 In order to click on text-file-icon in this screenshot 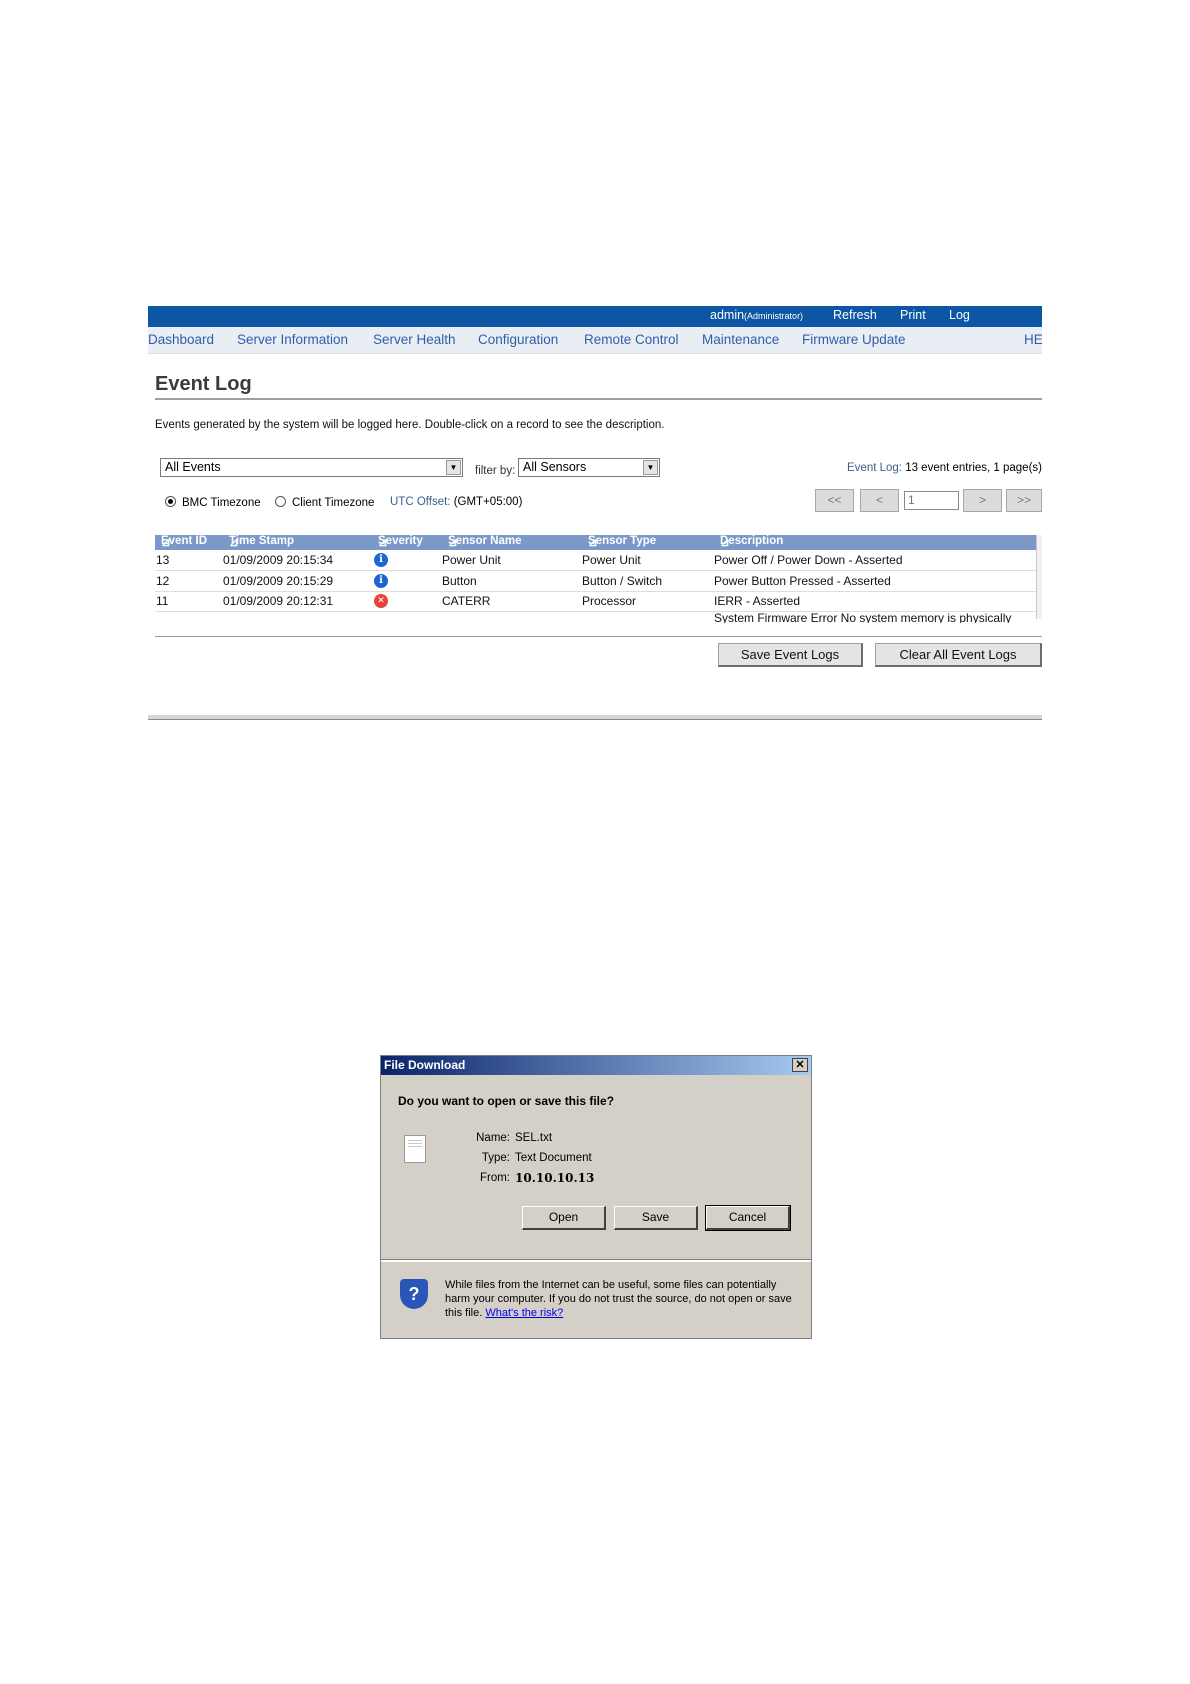, I will do `click(415, 1149)`.